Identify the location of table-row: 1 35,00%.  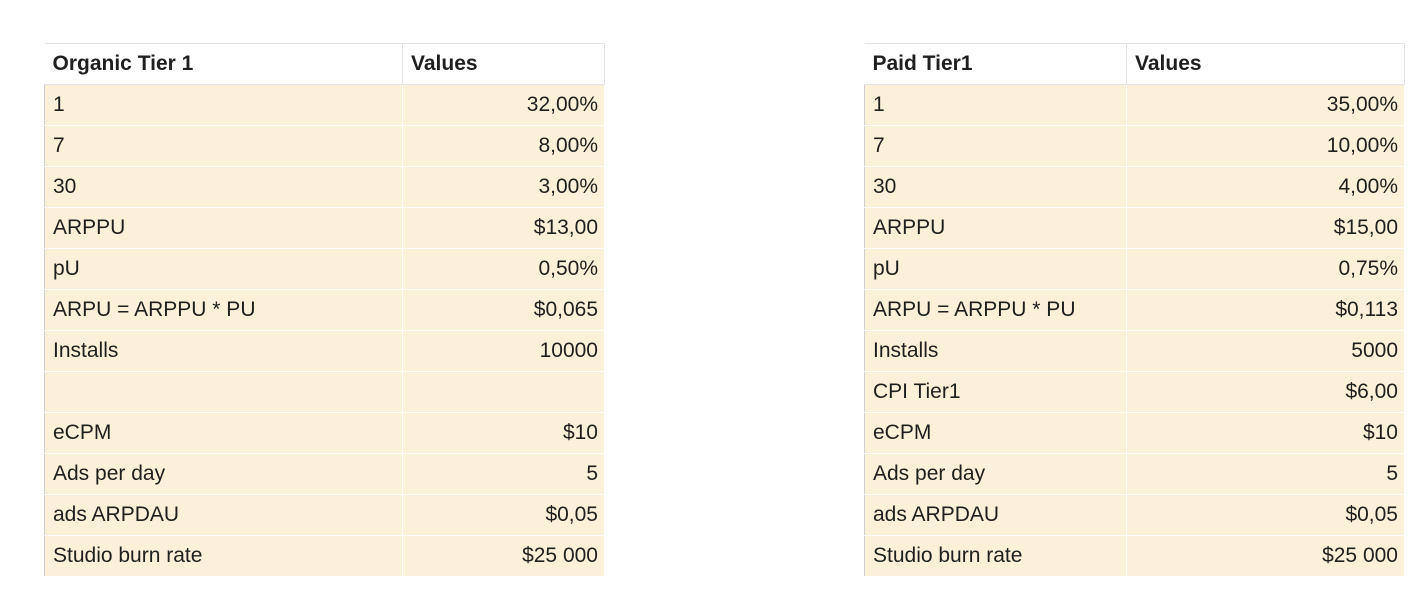
(1134, 105).